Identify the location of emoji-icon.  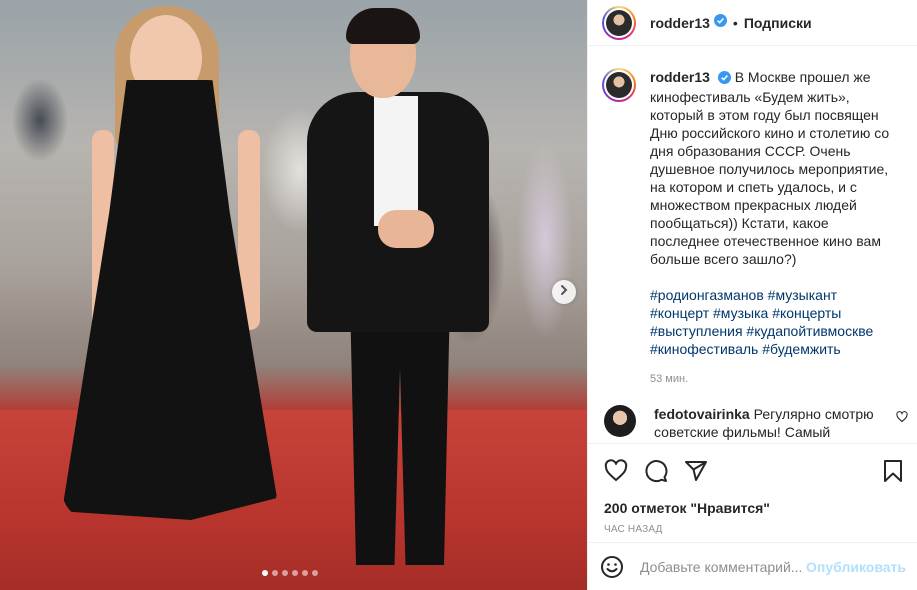
(612, 567).